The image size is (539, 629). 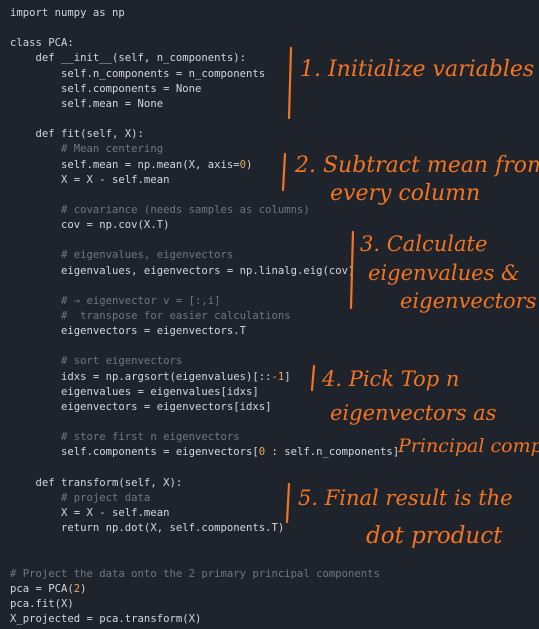 I want to click on code-token: return np.dot(X, self.components.T), so click(x=147, y=528).